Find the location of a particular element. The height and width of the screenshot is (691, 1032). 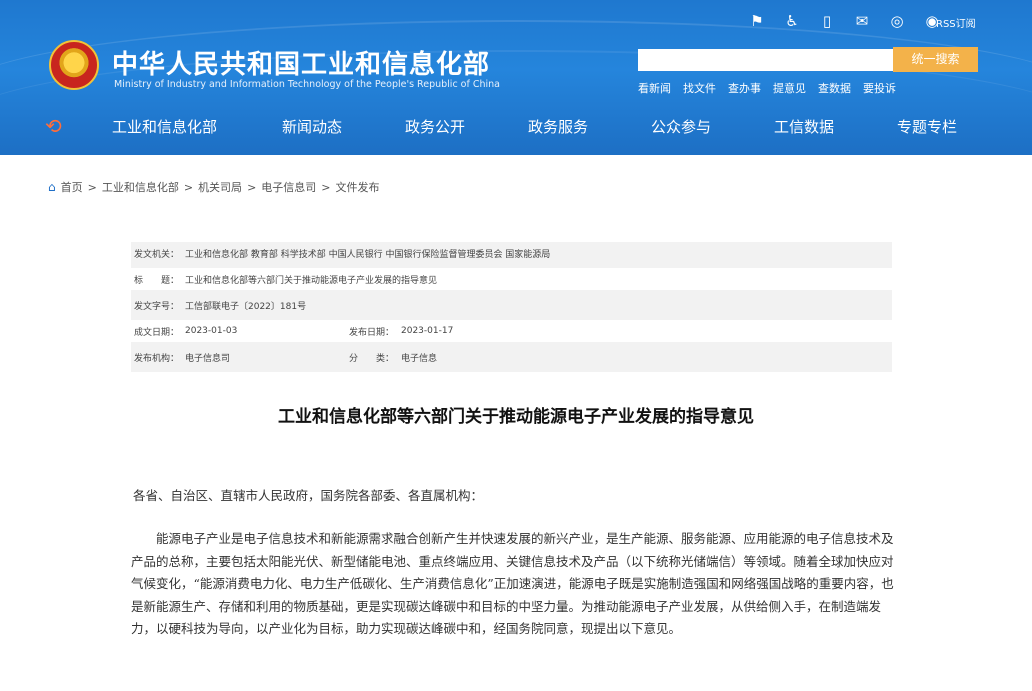

category-value: 电子信息 is located at coordinates (419, 358).